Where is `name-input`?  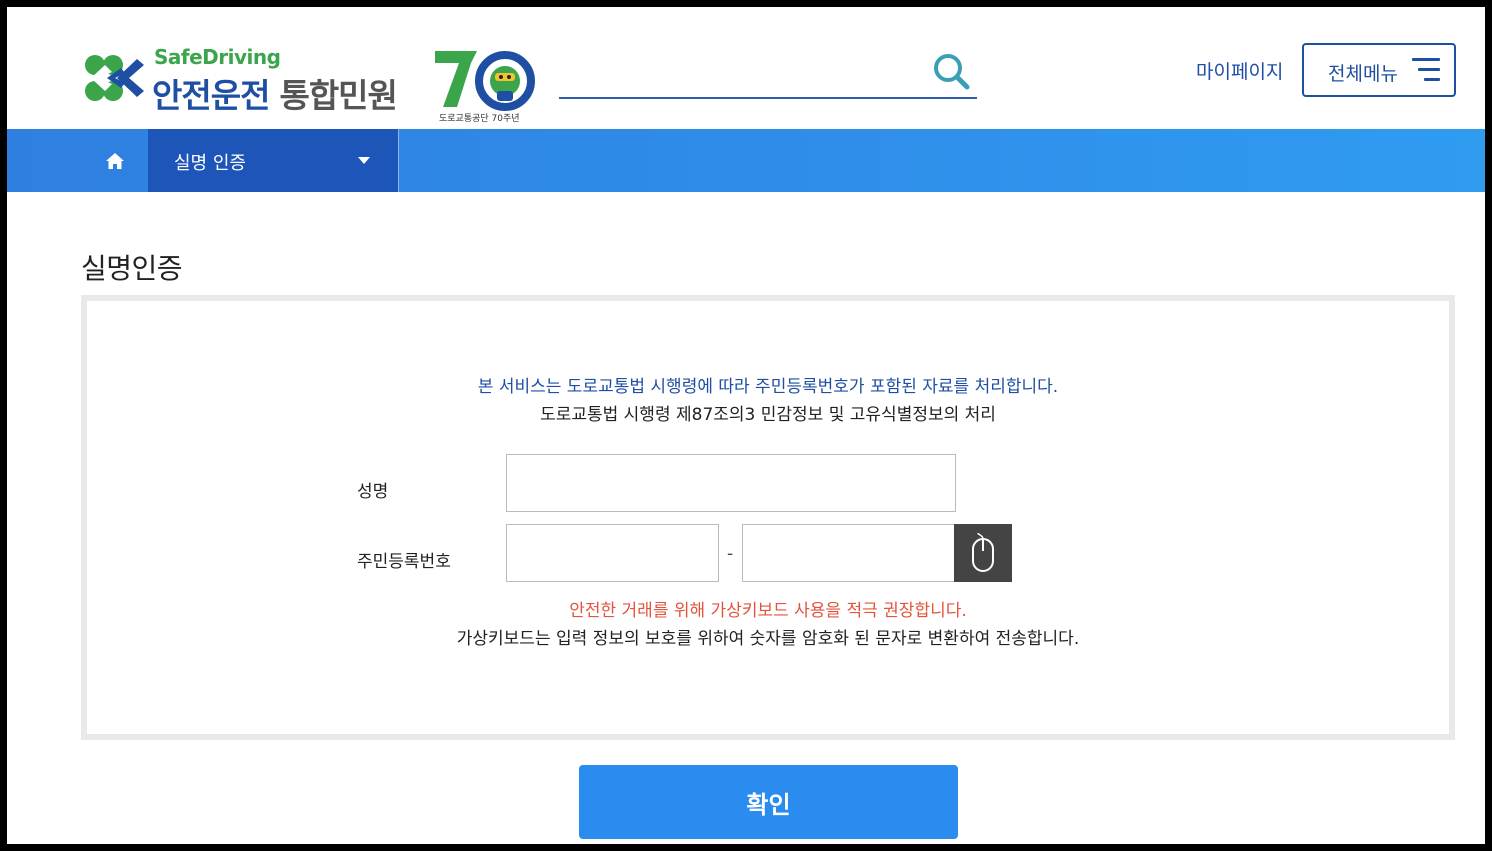 name-input is located at coordinates (731, 483).